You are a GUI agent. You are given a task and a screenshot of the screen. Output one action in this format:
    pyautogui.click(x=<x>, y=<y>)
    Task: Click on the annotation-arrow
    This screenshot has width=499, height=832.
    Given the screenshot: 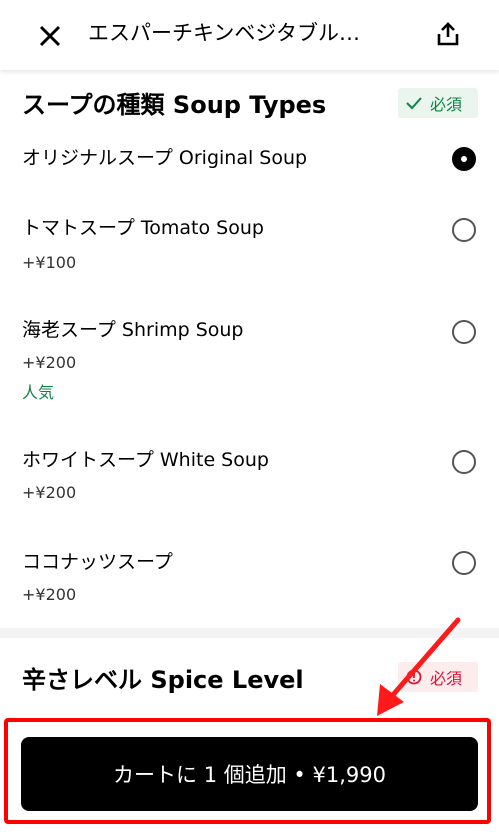 What is the action you would take?
    pyautogui.click(x=419, y=666)
    